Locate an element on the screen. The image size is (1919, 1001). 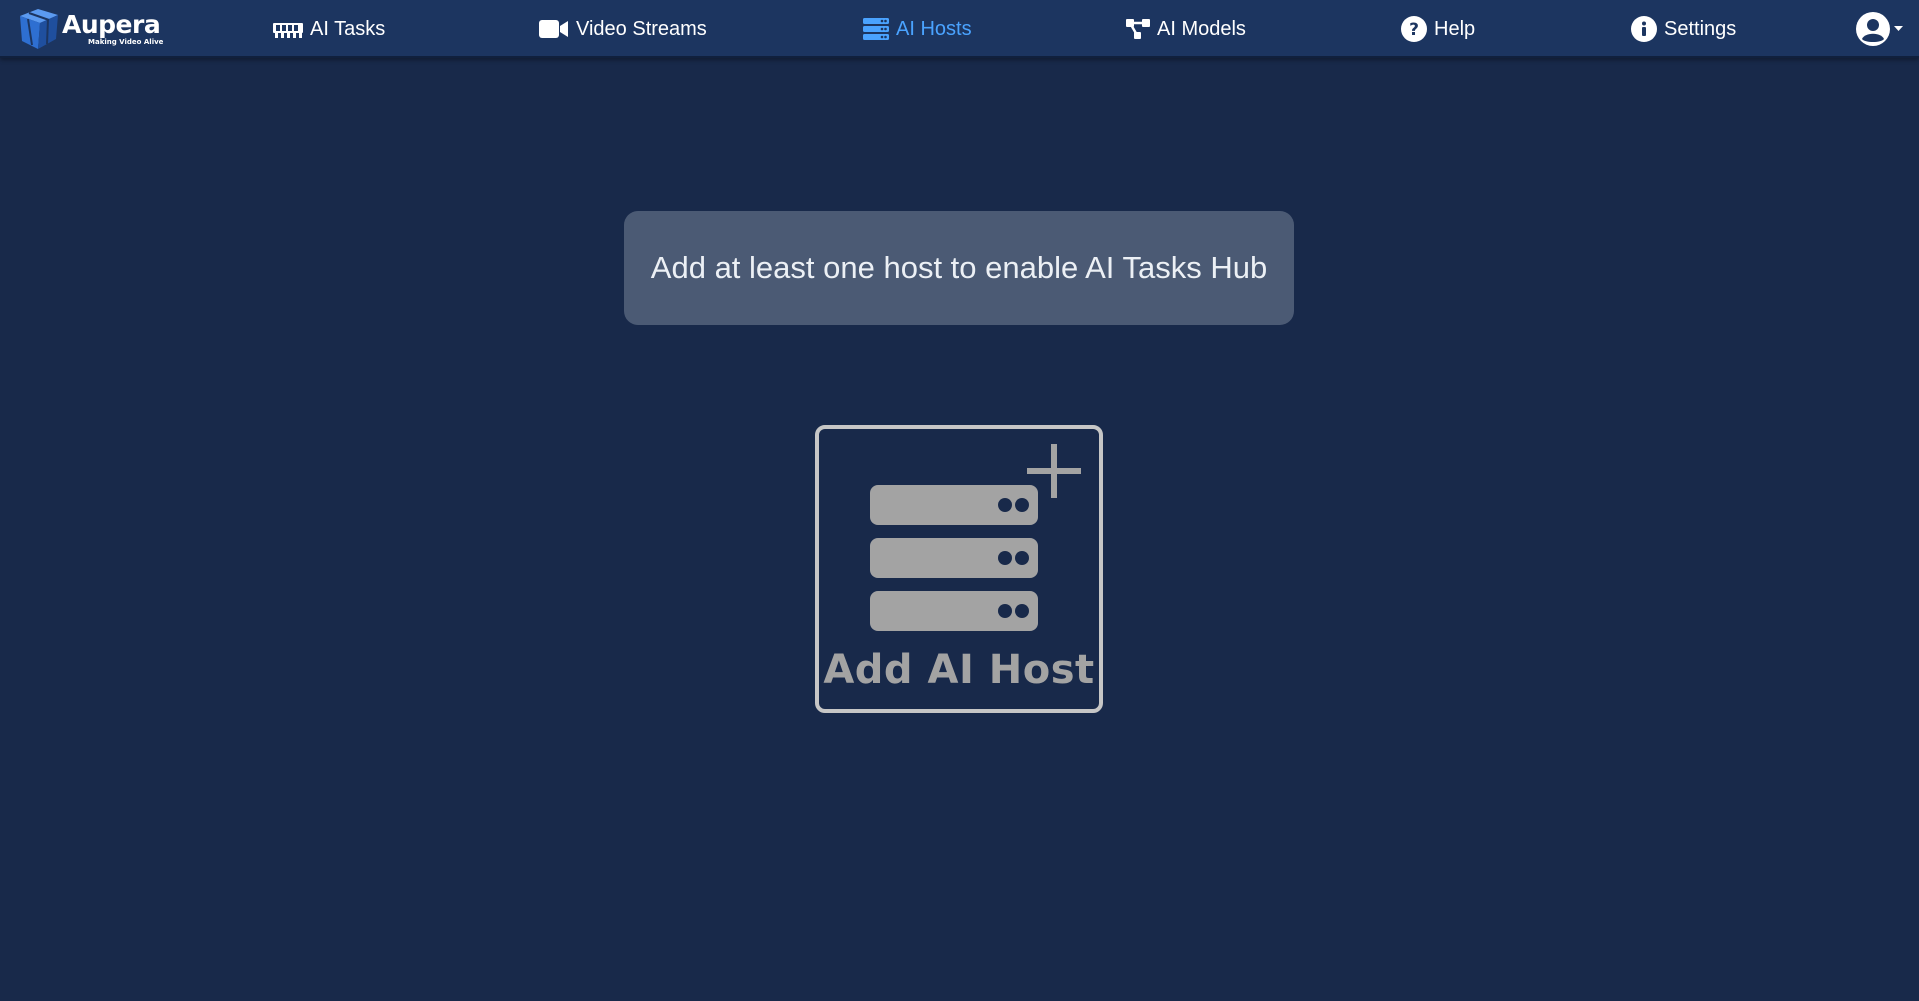
nav-ai-hosts: AI Hosts is located at coordinates (917, 29).